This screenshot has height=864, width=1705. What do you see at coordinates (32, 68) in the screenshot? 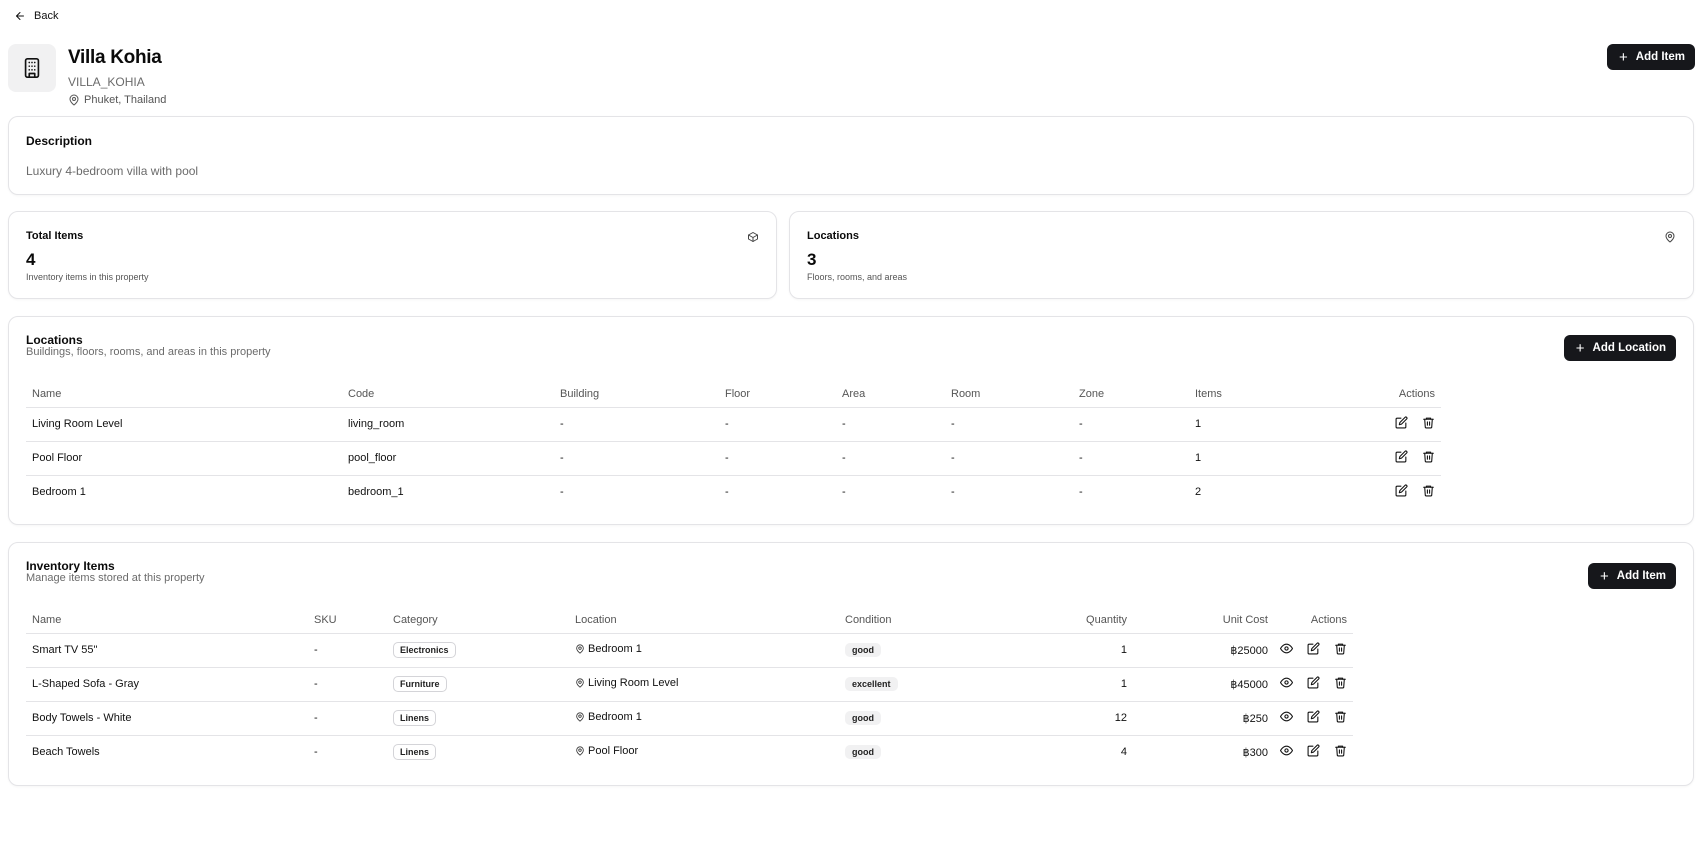
I see `property-avatar` at bounding box center [32, 68].